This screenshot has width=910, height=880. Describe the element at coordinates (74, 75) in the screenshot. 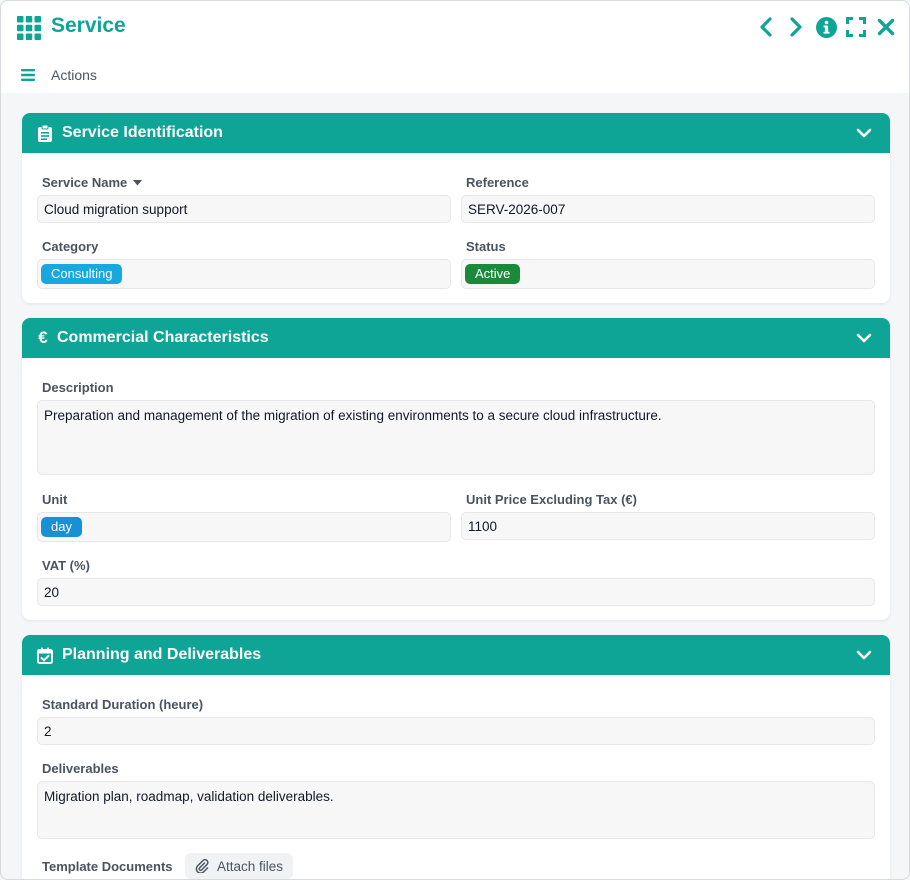

I see `actions-label: Actions` at that location.